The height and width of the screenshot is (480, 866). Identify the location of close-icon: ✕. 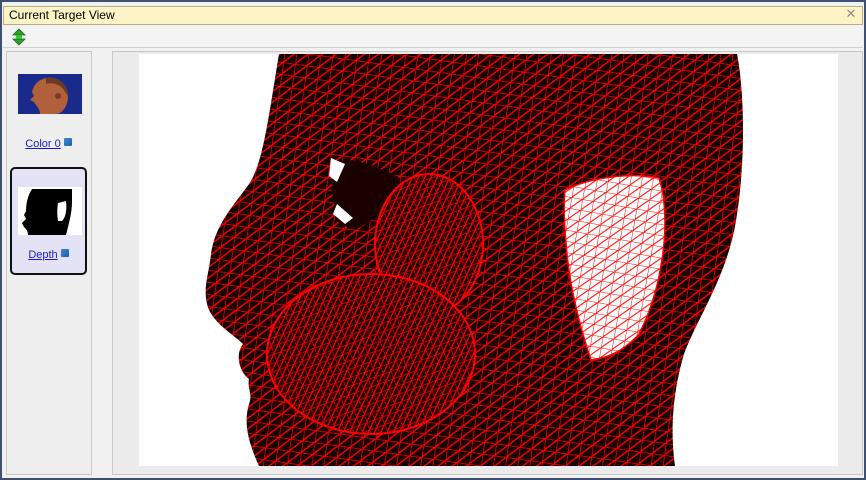
(851, 15).